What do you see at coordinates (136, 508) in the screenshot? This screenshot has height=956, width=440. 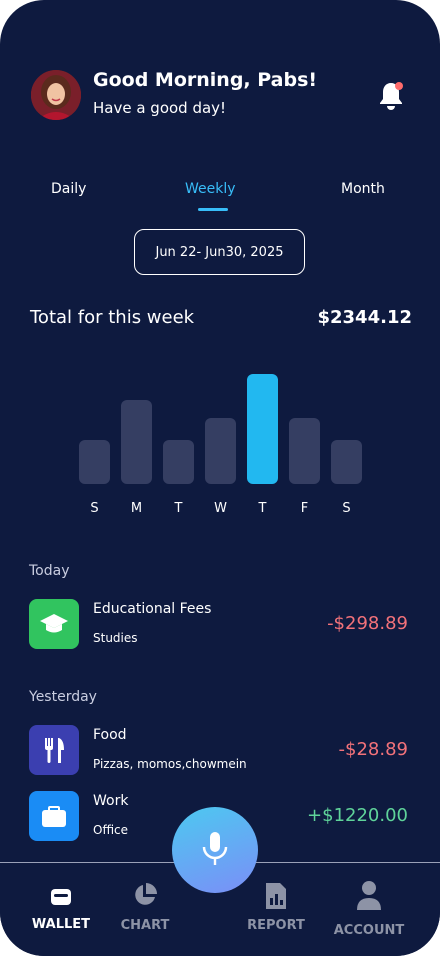 I see `chart-day-label: M` at bounding box center [136, 508].